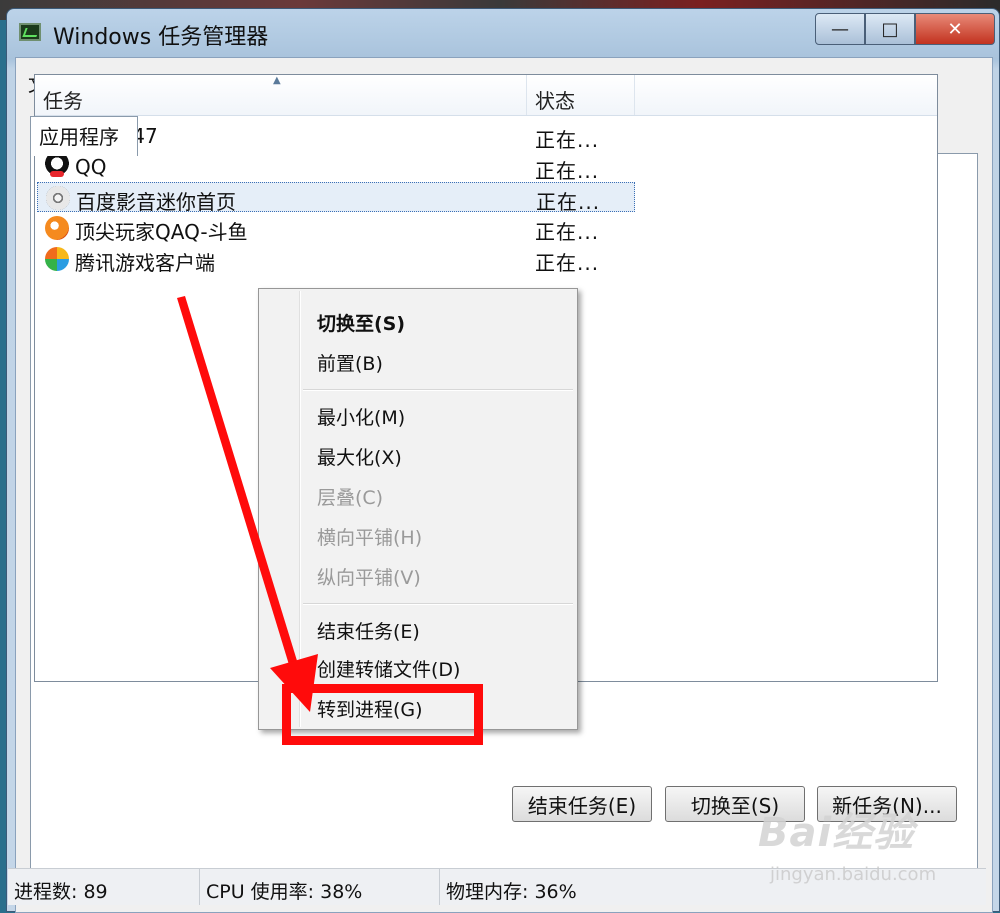  I want to click on watermark-url: jingyan.baidu.com, so click(853, 874).